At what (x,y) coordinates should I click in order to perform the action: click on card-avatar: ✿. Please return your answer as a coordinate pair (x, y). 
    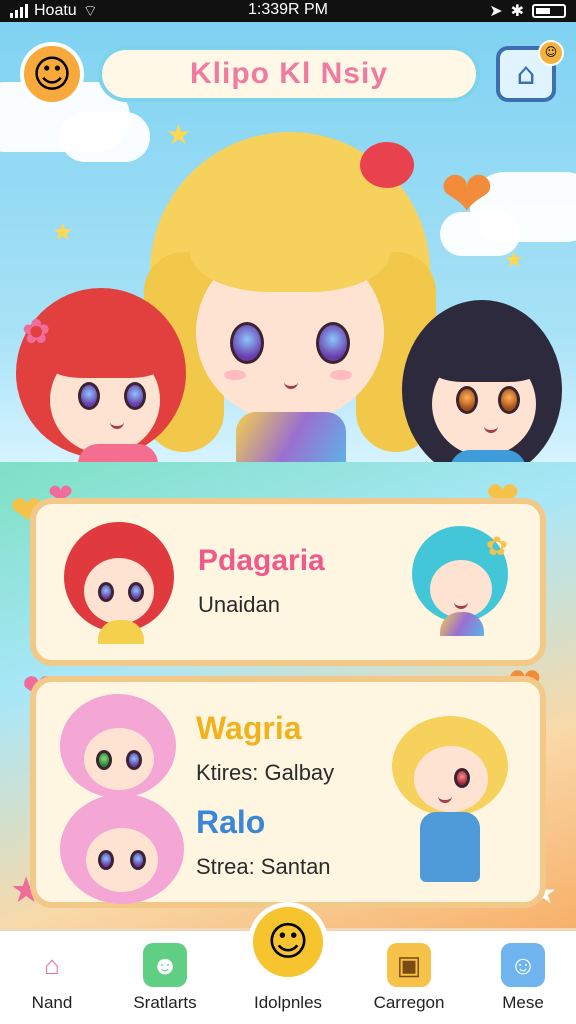
    Looking at the image, I should click on (462, 581).